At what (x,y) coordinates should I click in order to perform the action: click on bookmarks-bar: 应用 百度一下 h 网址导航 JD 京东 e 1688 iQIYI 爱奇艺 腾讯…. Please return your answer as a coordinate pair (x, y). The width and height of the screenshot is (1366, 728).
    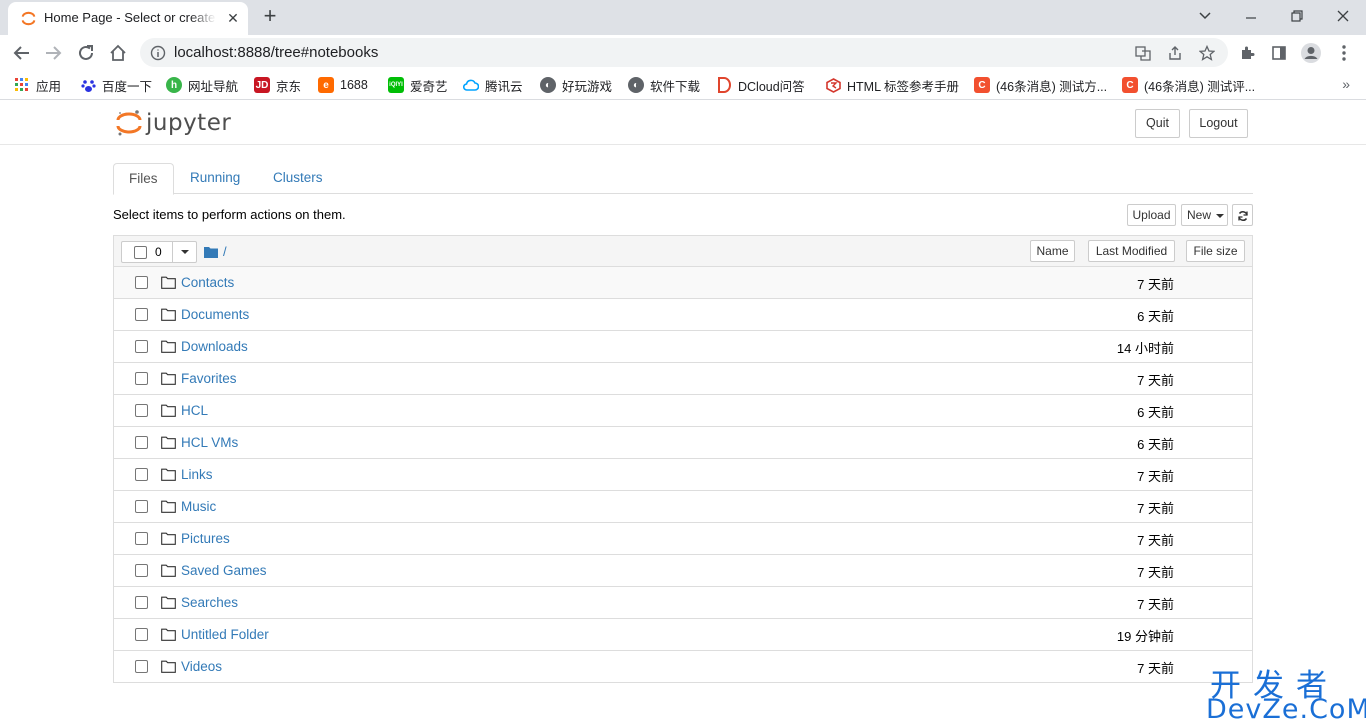
    Looking at the image, I should click on (683, 85).